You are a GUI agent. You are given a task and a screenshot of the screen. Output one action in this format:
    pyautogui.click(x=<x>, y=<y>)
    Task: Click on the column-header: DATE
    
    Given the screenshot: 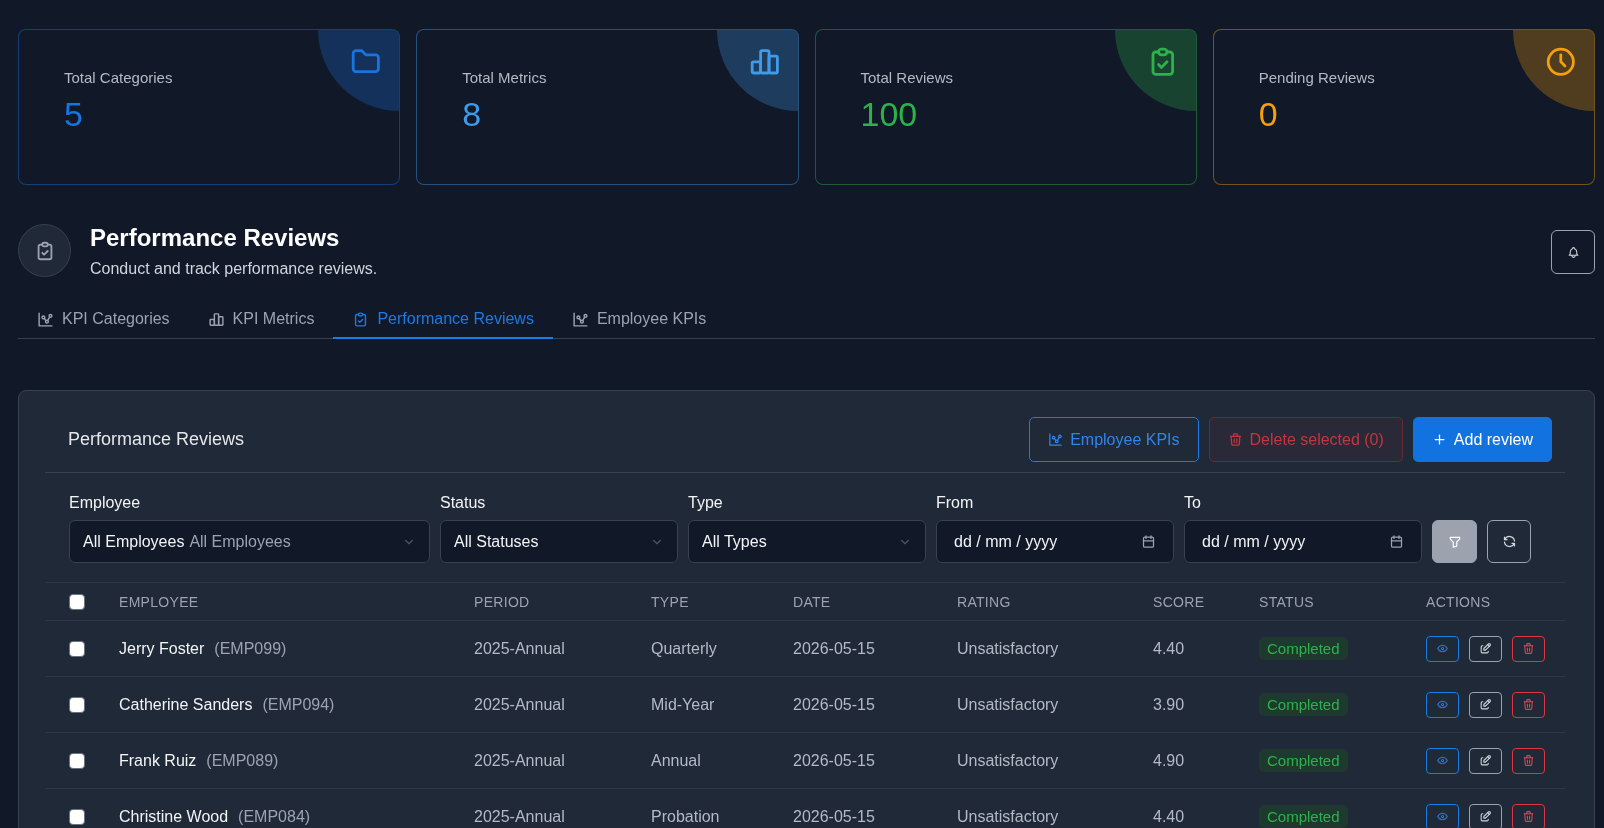 What is the action you would take?
    pyautogui.click(x=812, y=601)
    